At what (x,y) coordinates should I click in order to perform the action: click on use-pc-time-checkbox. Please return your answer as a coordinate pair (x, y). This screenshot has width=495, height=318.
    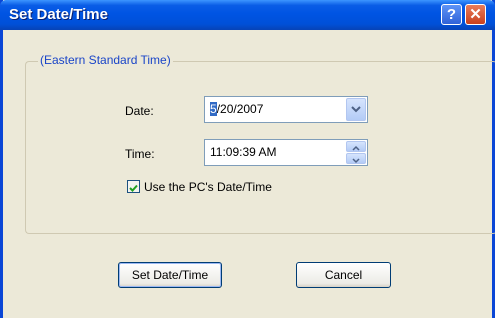
    Looking at the image, I should click on (133, 186).